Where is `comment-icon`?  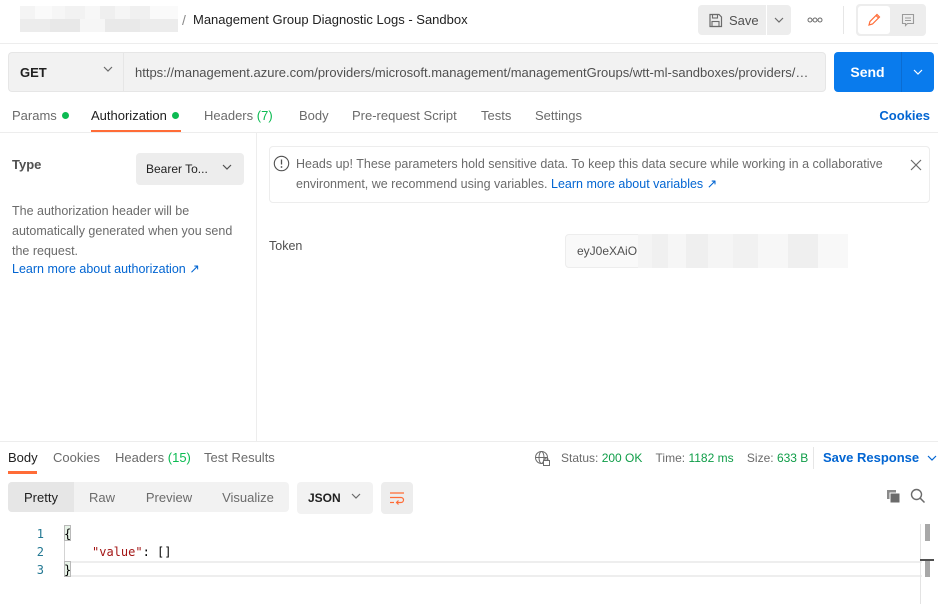 comment-icon is located at coordinates (908, 20).